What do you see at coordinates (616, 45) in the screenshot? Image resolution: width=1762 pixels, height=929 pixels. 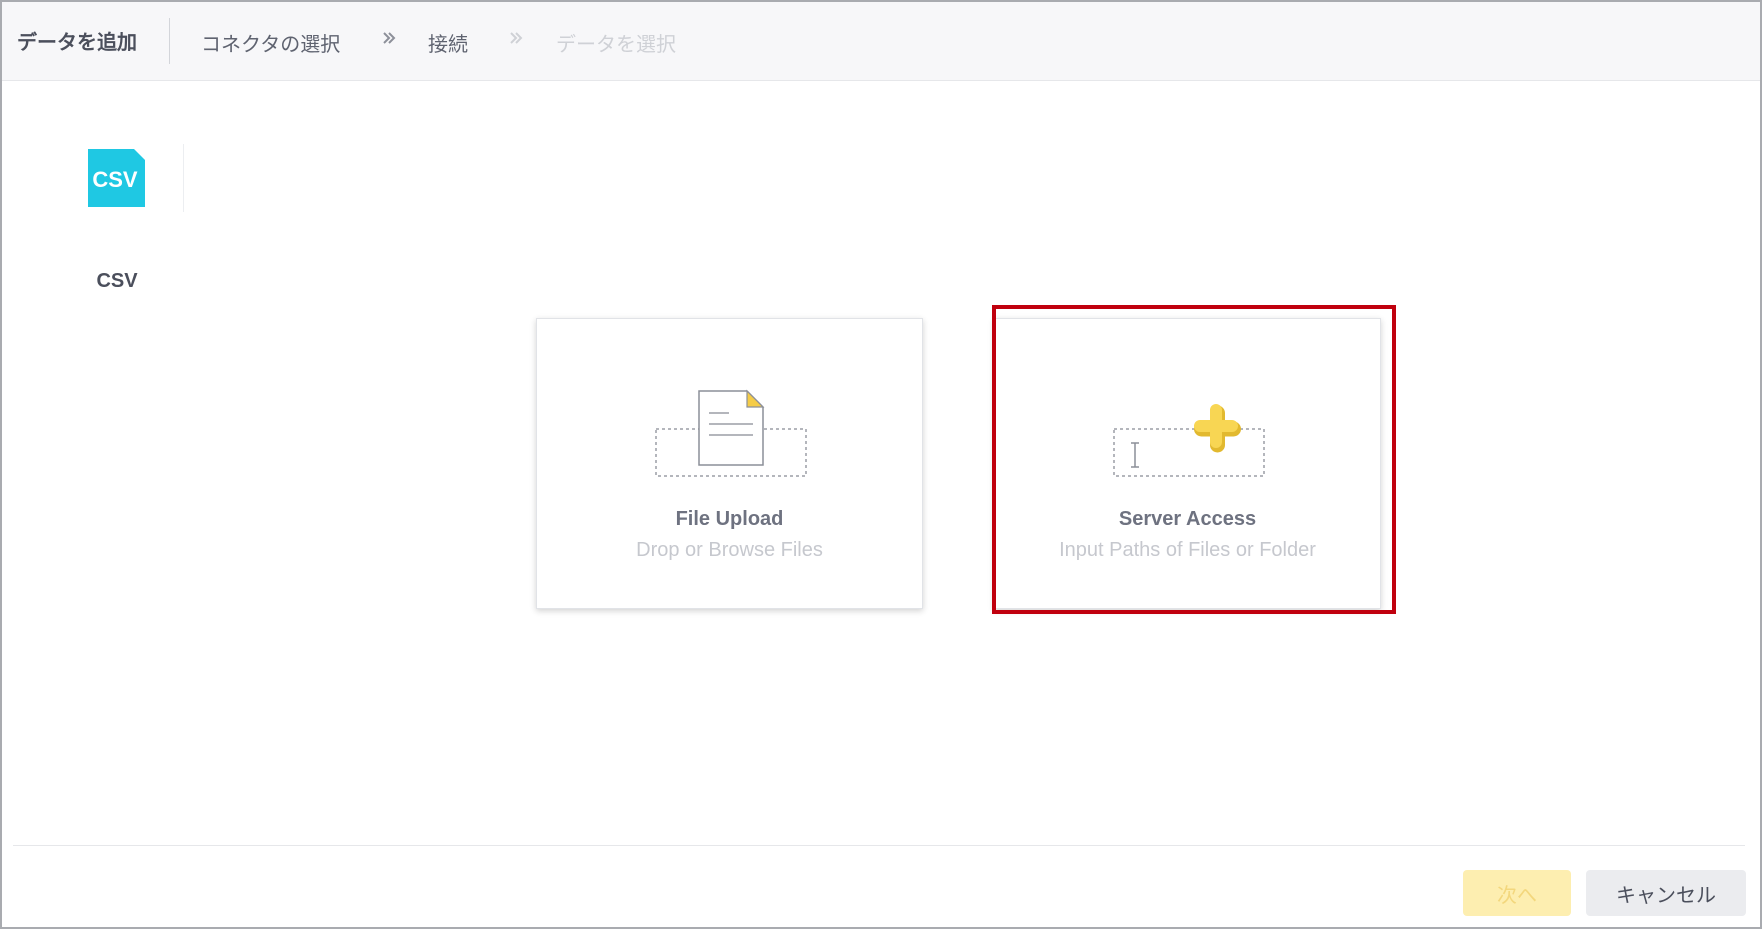 I see `breadcrumb-step-select-data: データを選択` at bounding box center [616, 45].